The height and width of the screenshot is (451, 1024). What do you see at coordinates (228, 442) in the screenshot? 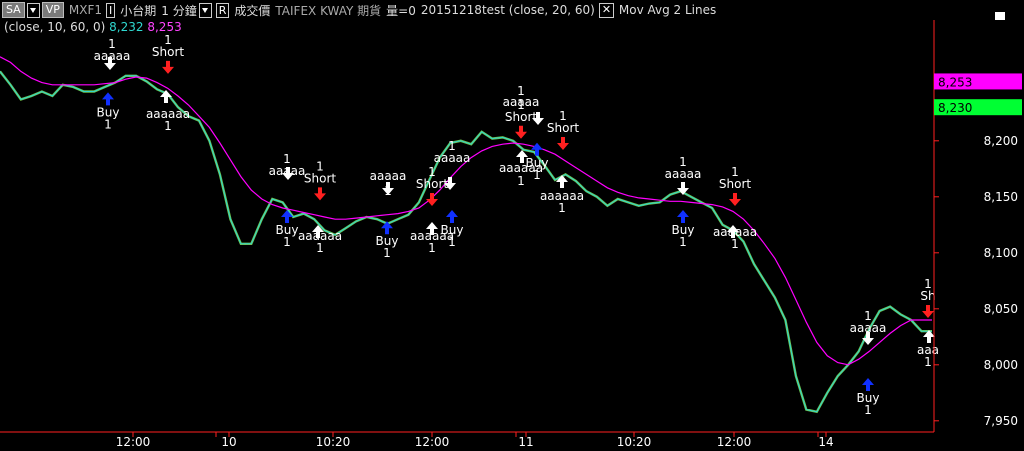
I see `x-tick-label: 10` at bounding box center [228, 442].